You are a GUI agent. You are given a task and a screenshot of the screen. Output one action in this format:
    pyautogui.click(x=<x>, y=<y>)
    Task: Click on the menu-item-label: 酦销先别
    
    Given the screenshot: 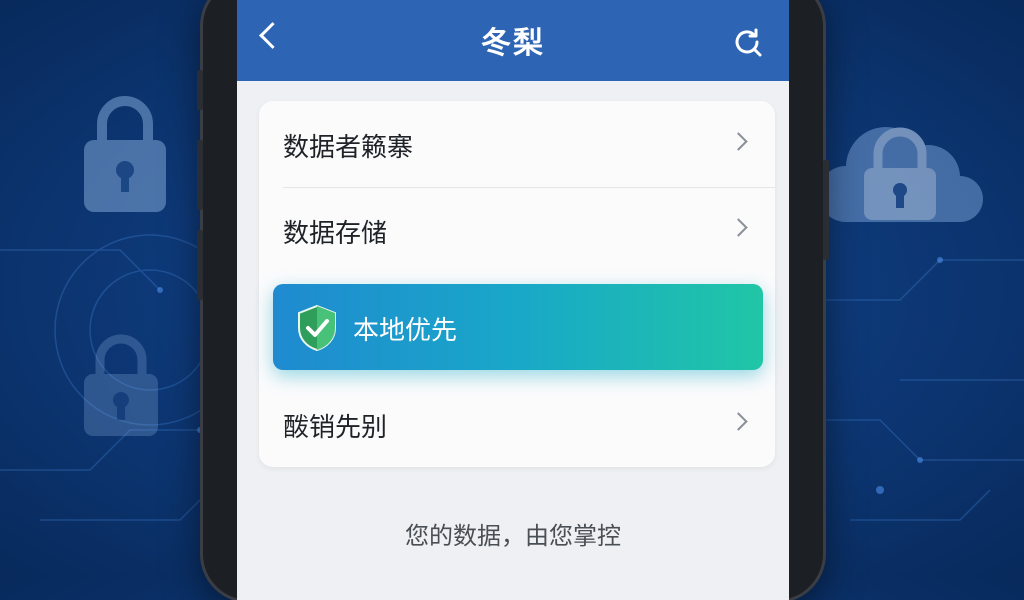 What is the action you would take?
    pyautogui.click(x=335, y=428)
    